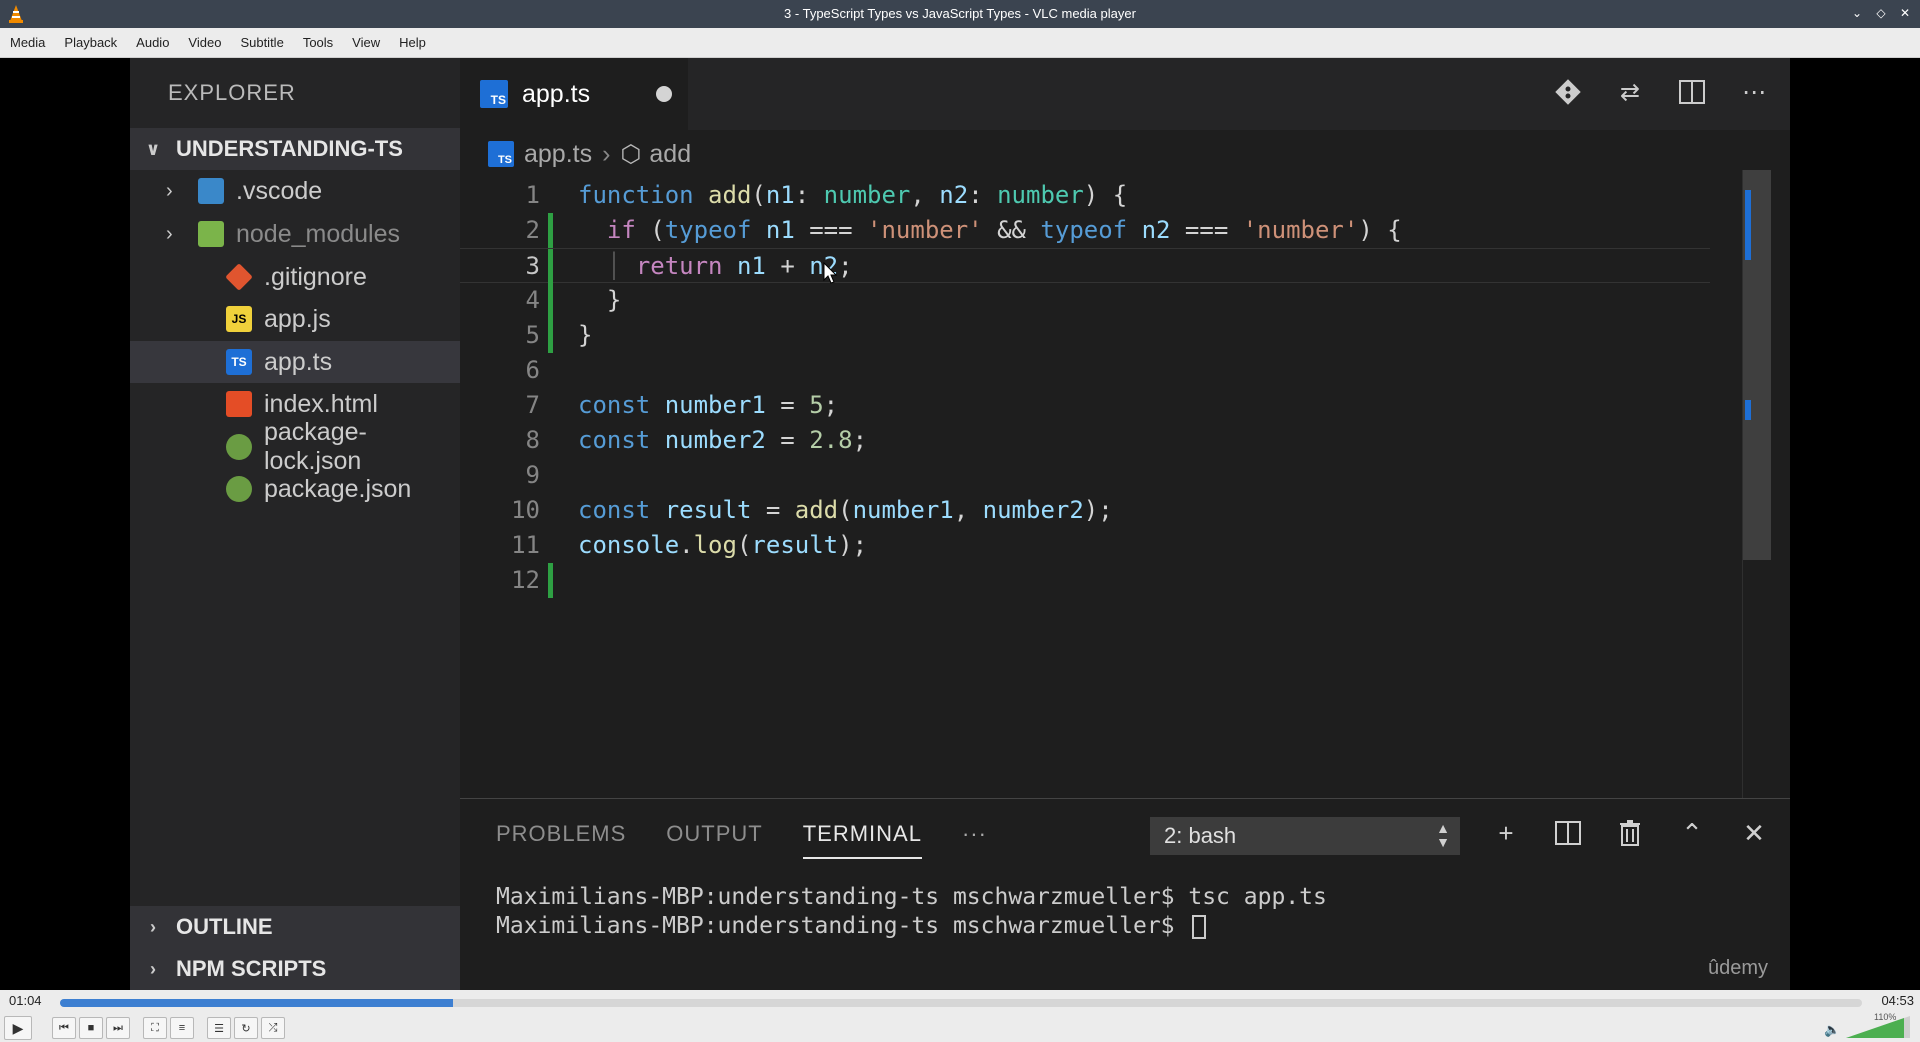 This screenshot has height=1042, width=1920. I want to click on line-number: 4, so click(532, 300).